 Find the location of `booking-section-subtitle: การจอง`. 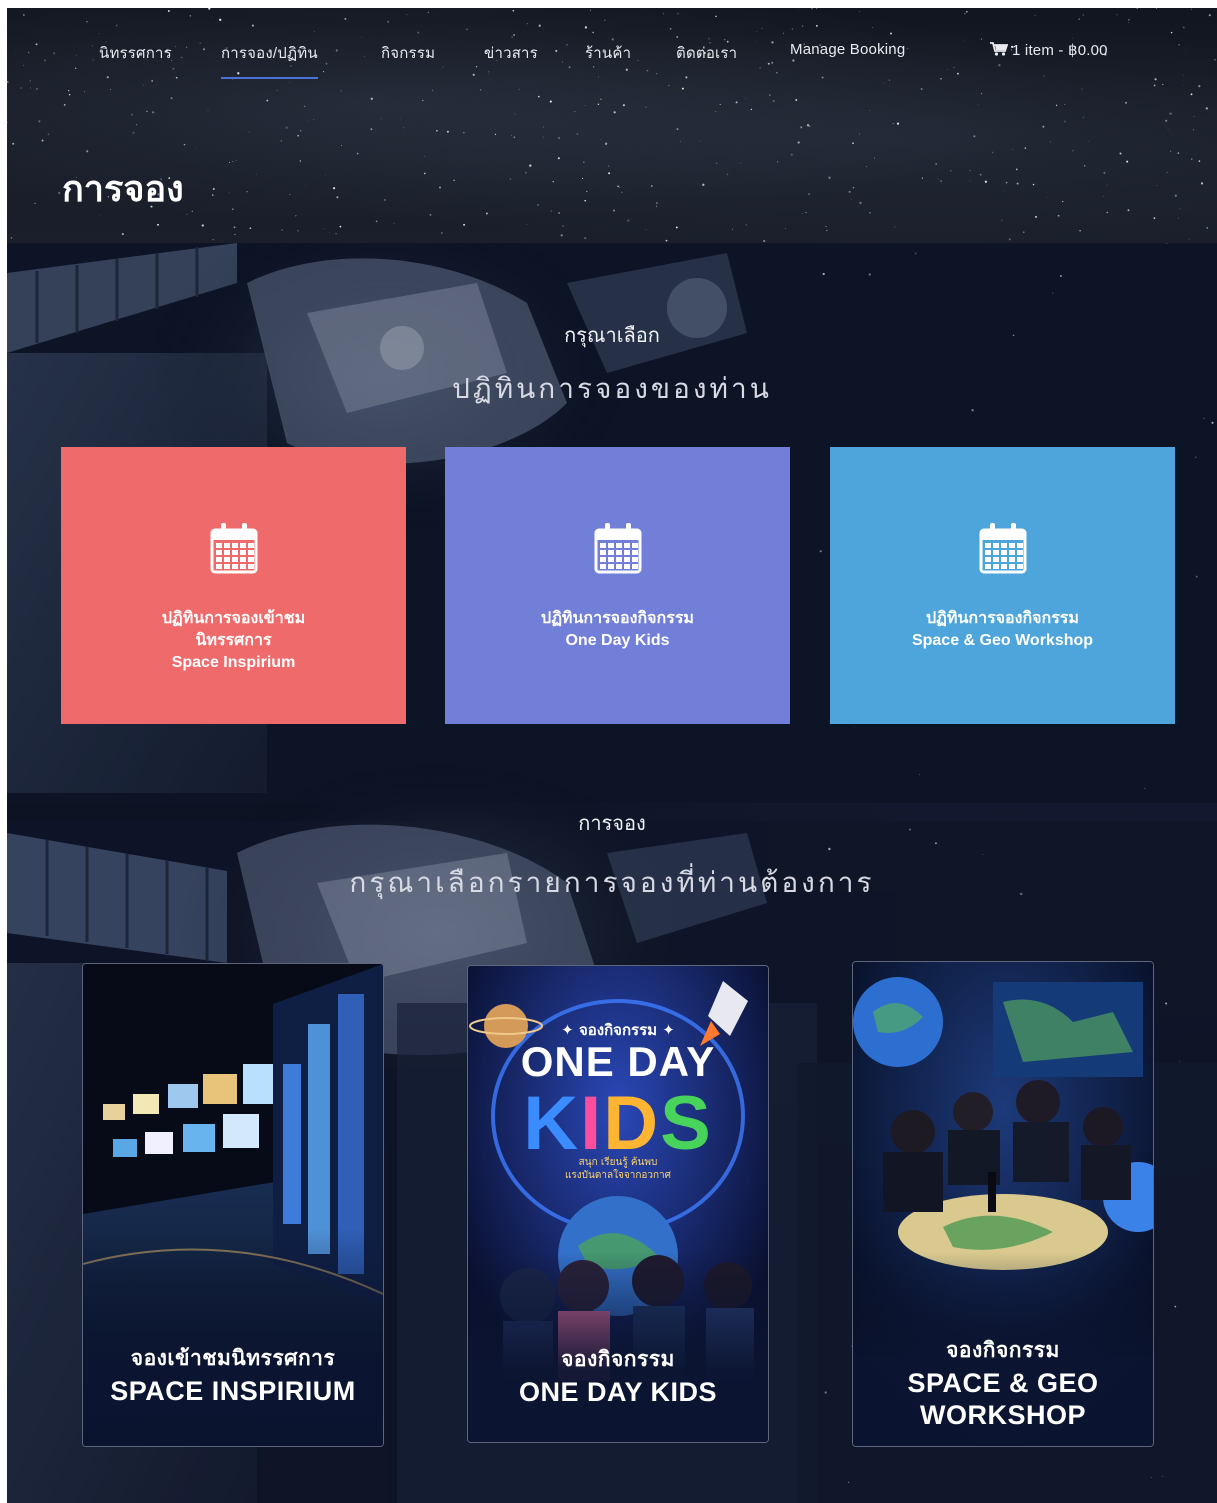

booking-section-subtitle: การจอง is located at coordinates (612, 823).